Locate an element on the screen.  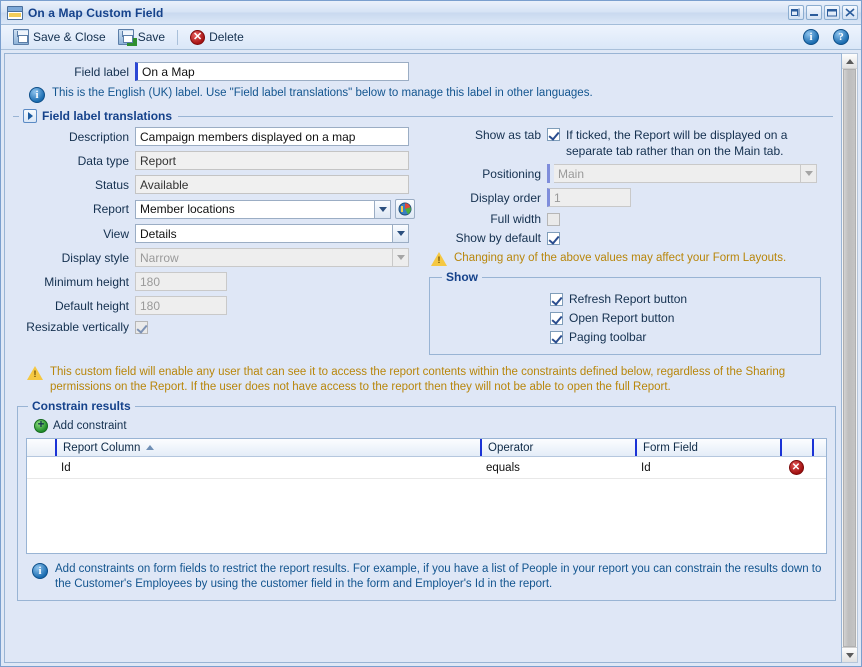
legend-line-left is located at coordinates (16, 116).